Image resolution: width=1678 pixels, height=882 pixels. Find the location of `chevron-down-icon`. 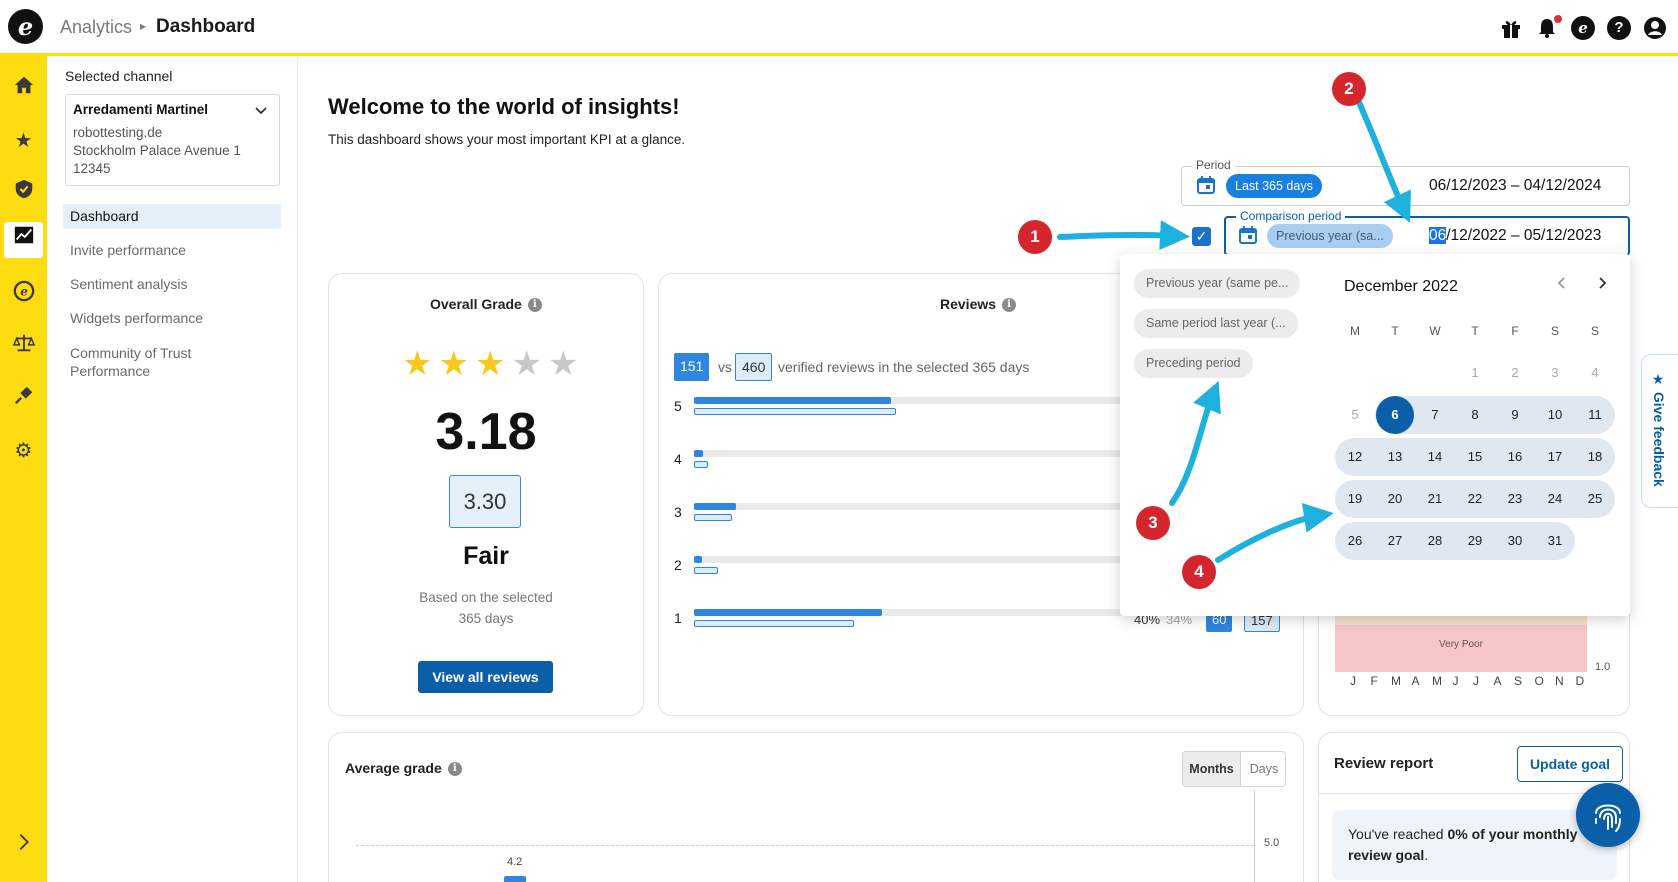

chevron-down-icon is located at coordinates (261, 112).